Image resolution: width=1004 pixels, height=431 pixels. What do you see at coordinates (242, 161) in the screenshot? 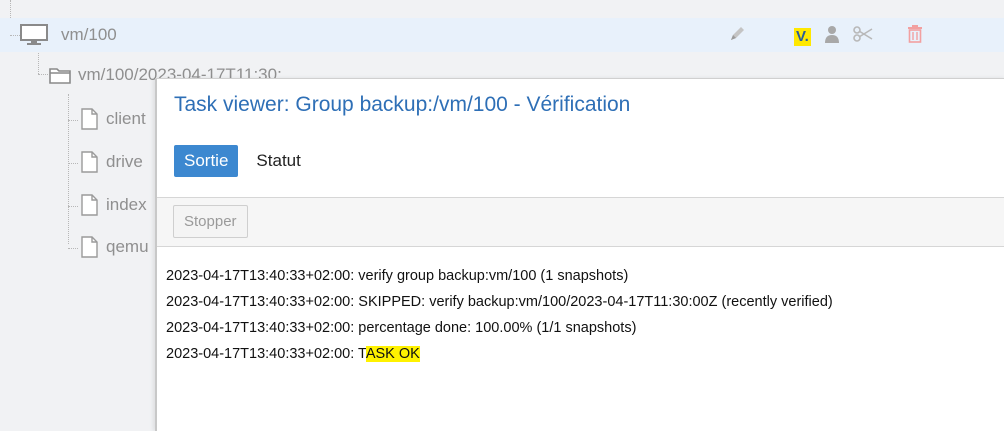
I see `tab-bar: Sortie Statut` at bounding box center [242, 161].